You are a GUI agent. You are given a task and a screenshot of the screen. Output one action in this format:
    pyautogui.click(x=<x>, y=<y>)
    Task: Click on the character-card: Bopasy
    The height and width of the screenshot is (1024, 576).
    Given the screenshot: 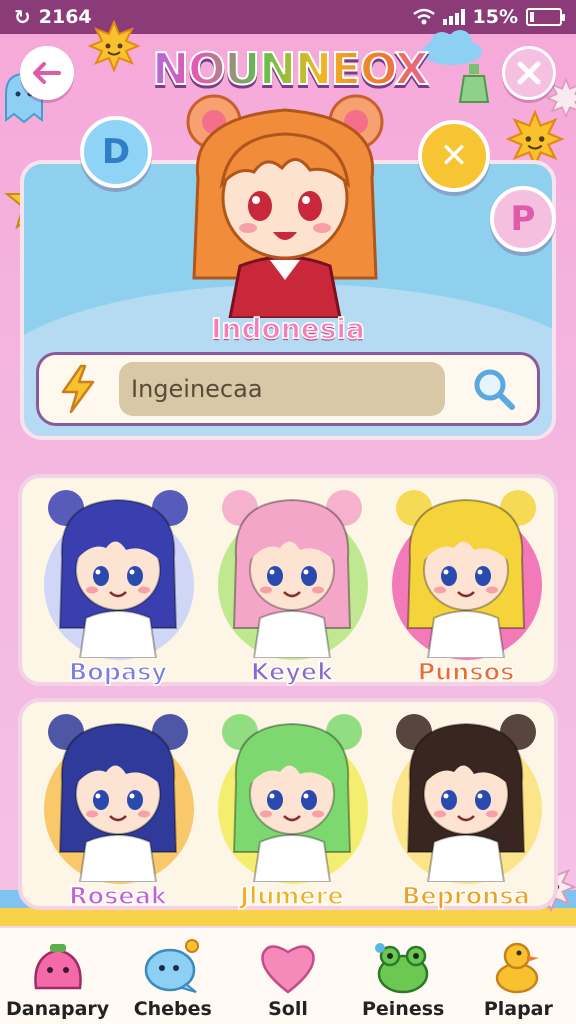 What is the action you would take?
    pyautogui.click(x=118, y=587)
    